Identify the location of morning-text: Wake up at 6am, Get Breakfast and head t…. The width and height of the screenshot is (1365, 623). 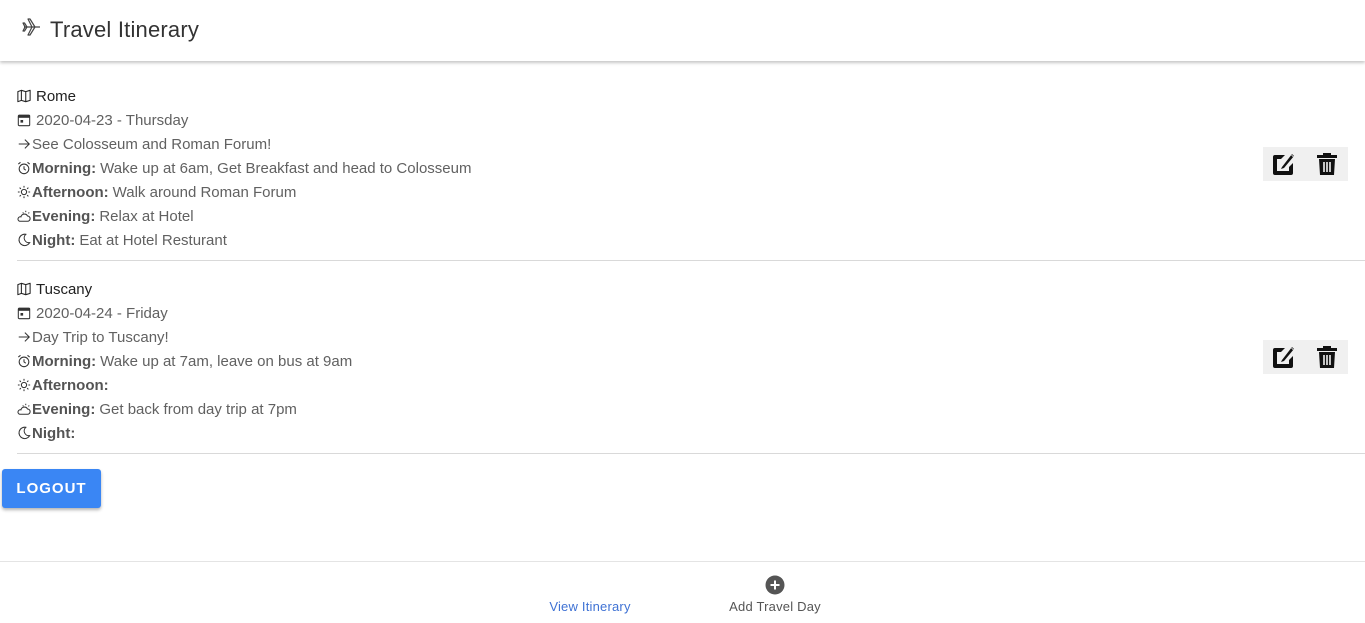
(286, 168).